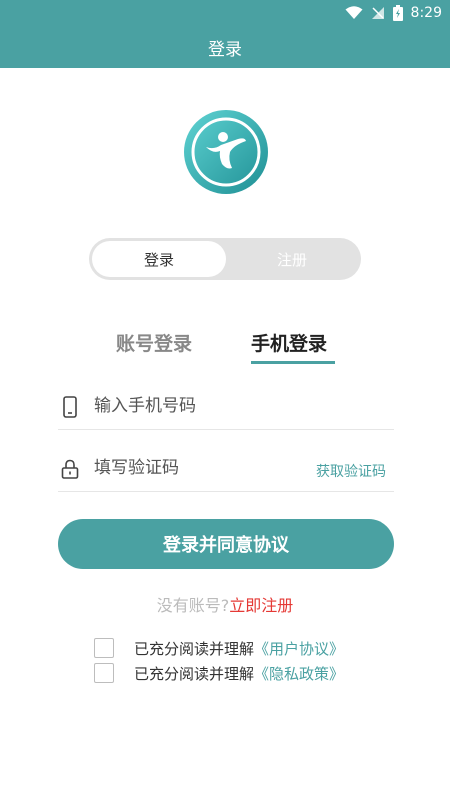 The image size is (450, 800). What do you see at coordinates (70, 469) in the screenshot?
I see `lock-icon` at bounding box center [70, 469].